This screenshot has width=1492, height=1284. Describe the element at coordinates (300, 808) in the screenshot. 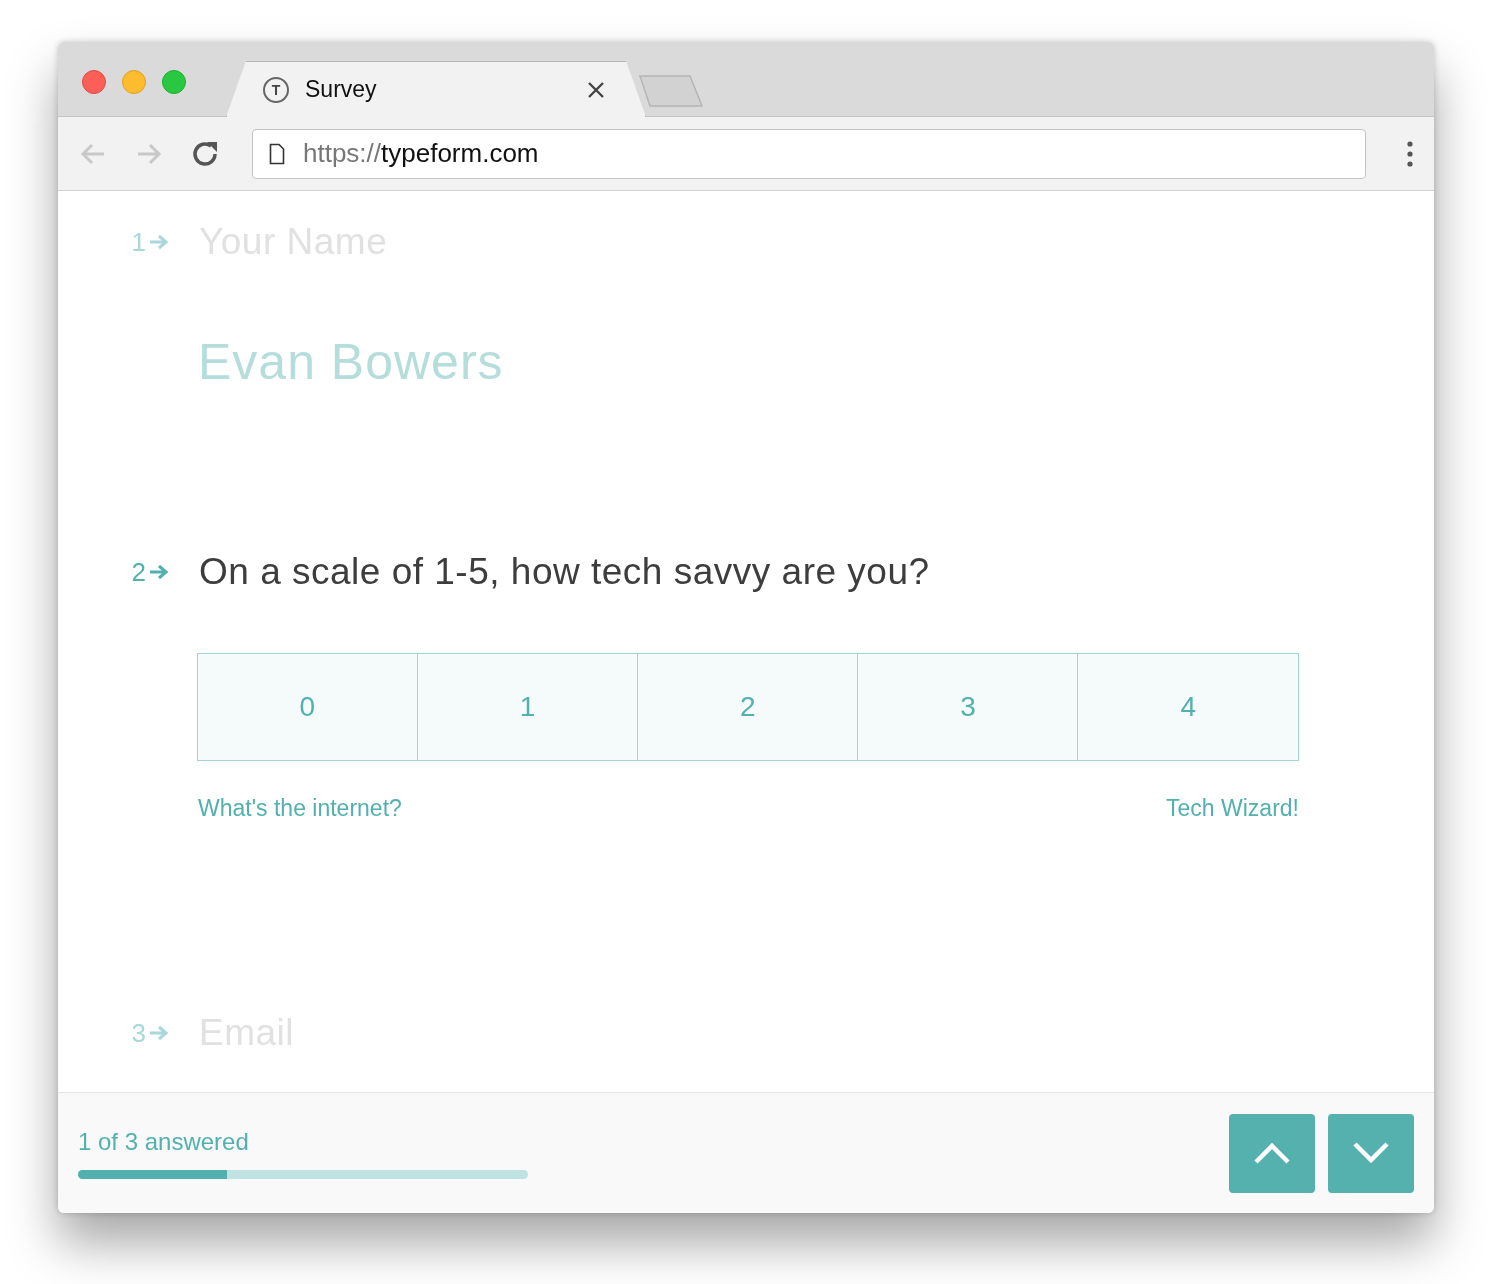

I see `scale-min-label: What's the internet?` at that location.